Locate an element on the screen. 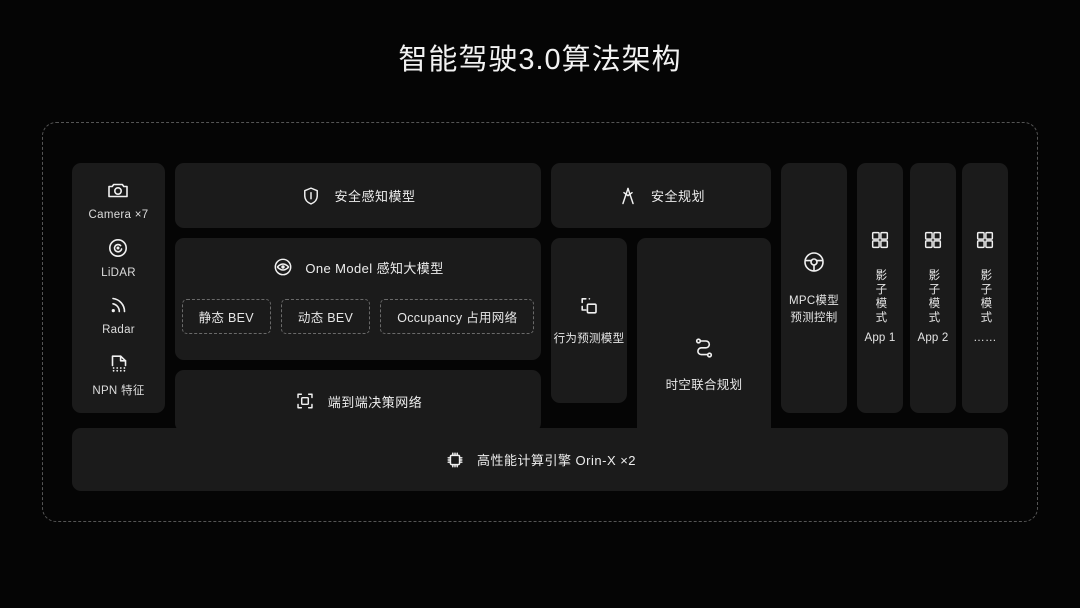  shadow-mode-app: App 1 is located at coordinates (880, 338).